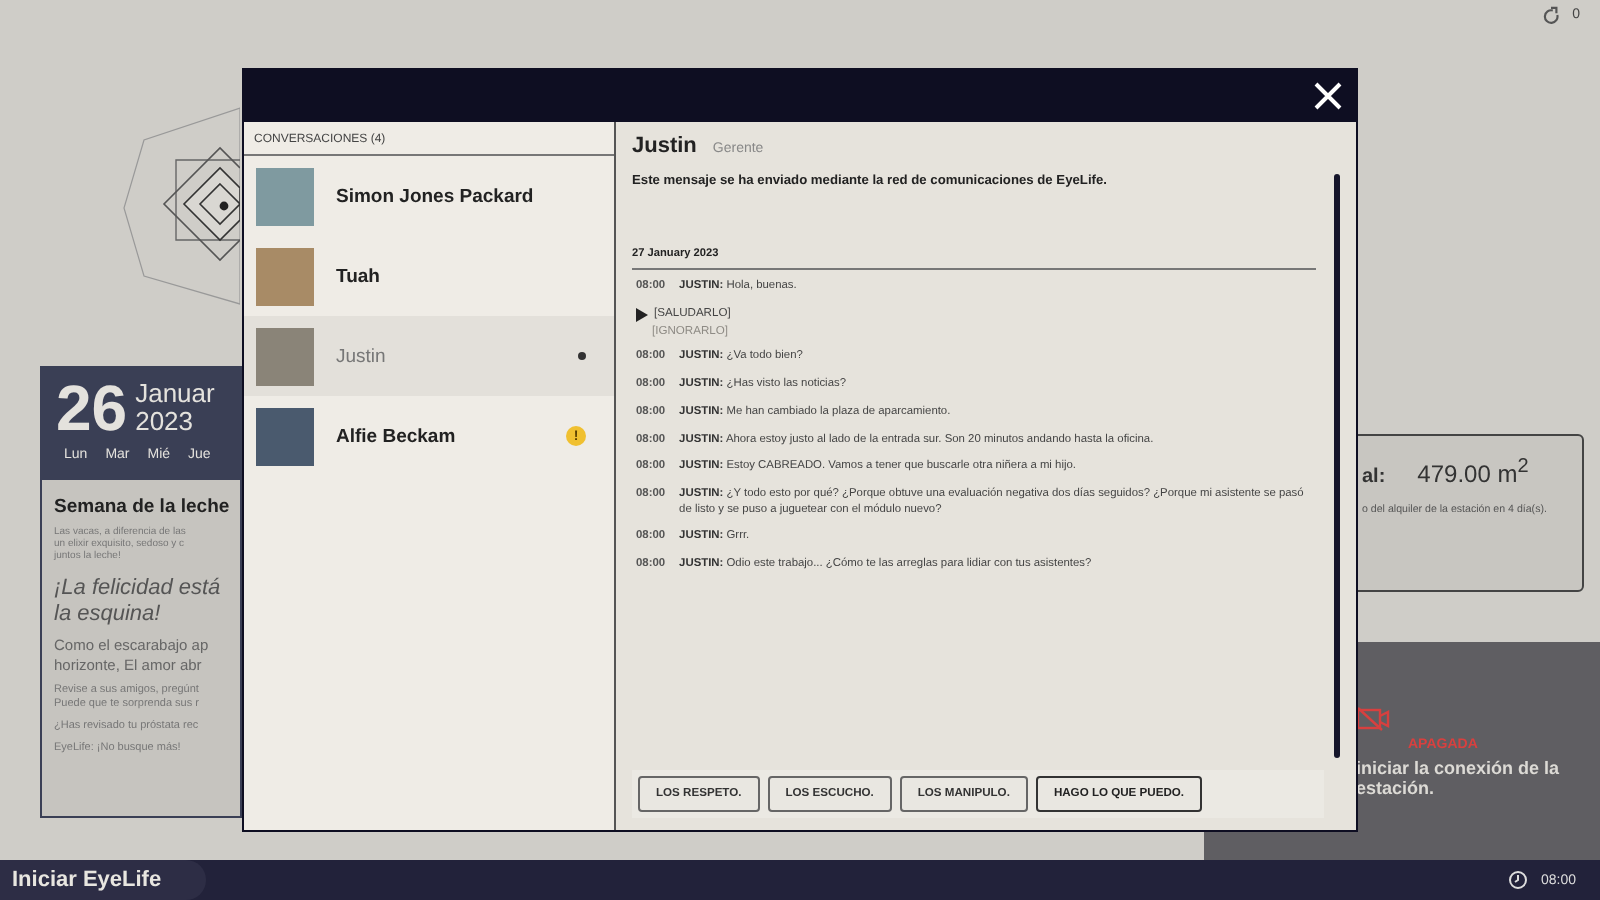  I want to click on start-button: Iniciar EyeLife, so click(103, 880).